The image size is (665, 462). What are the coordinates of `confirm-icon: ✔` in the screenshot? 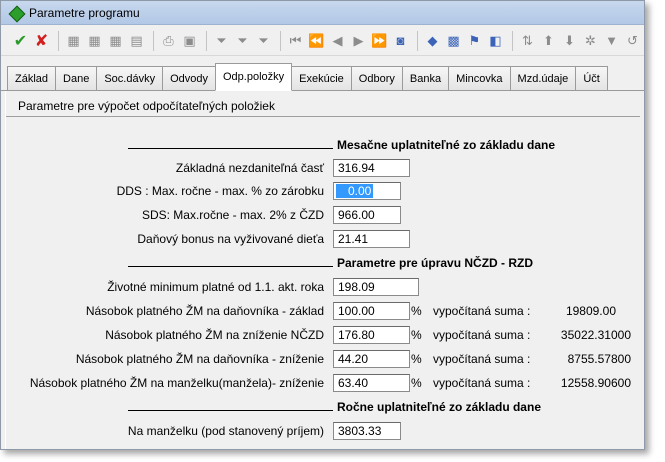 It's located at (20, 41).